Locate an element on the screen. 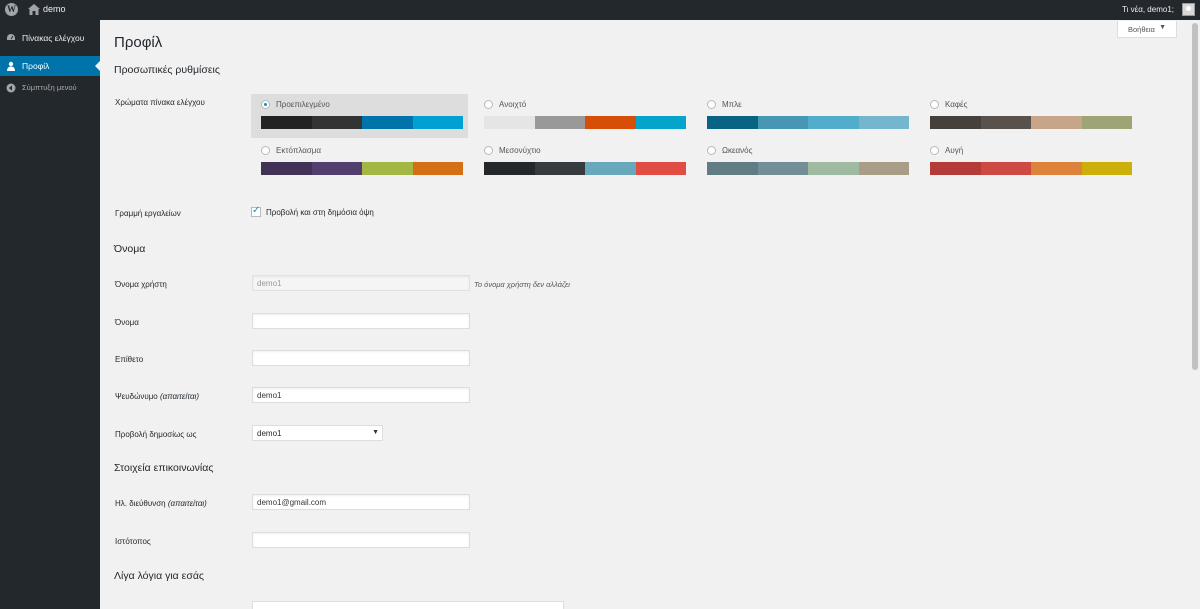  collapse-icon is located at coordinates (11, 88).